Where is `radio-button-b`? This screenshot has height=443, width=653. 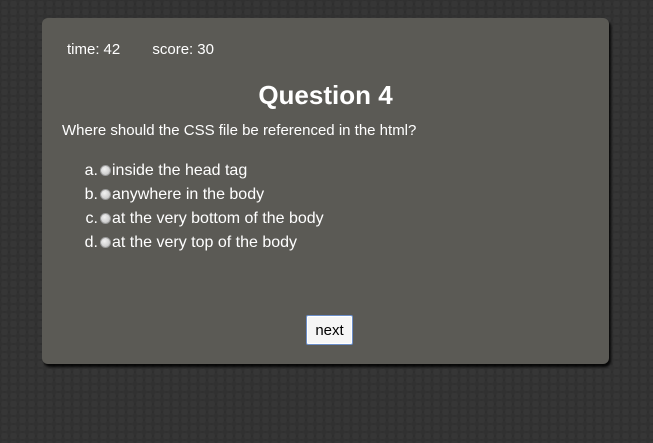 radio-button-b is located at coordinates (105, 194).